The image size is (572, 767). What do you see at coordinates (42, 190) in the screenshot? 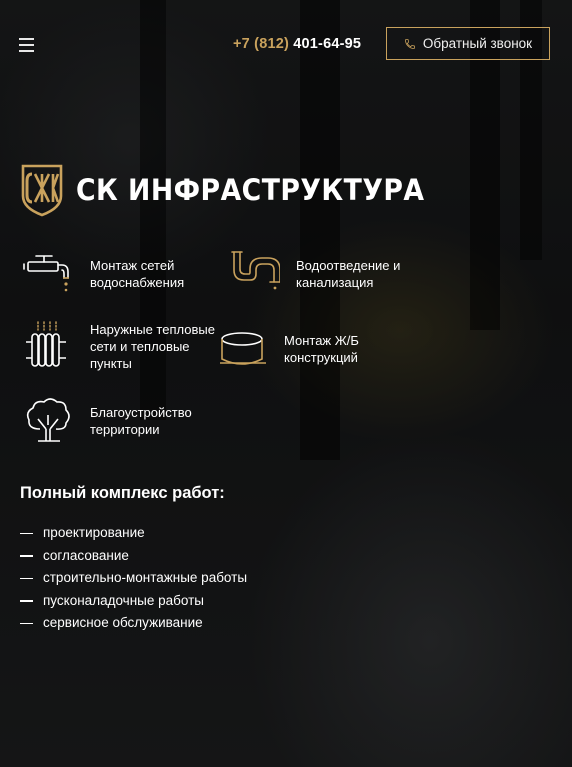
I see `ski-monogram-logo-icon` at bounding box center [42, 190].